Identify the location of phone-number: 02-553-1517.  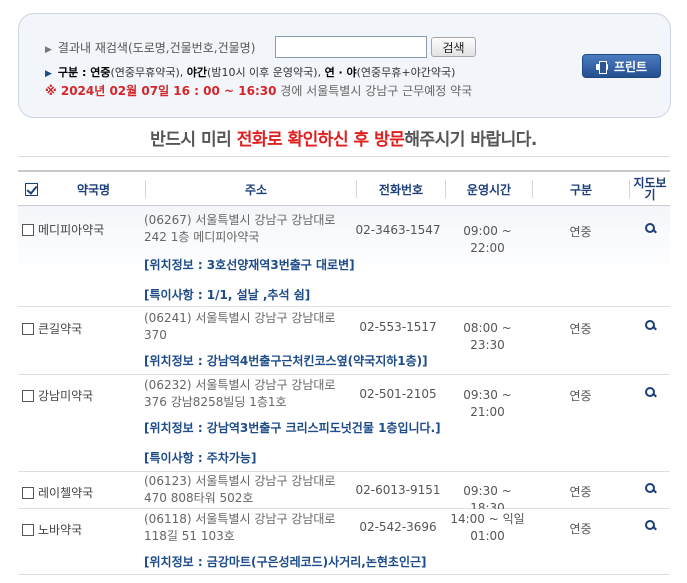
(398, 327).